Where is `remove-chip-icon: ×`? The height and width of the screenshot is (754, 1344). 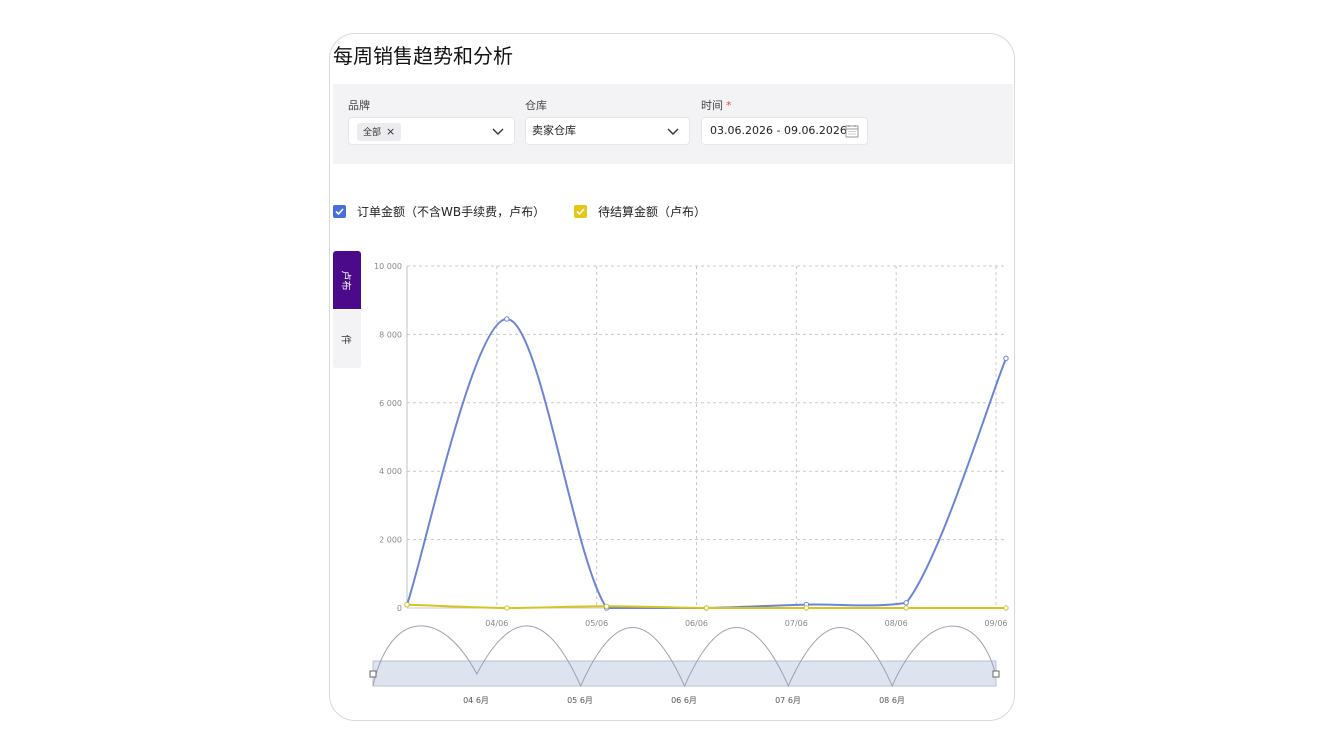
remove-chip-icon: × is located at coordinates (390, 131).